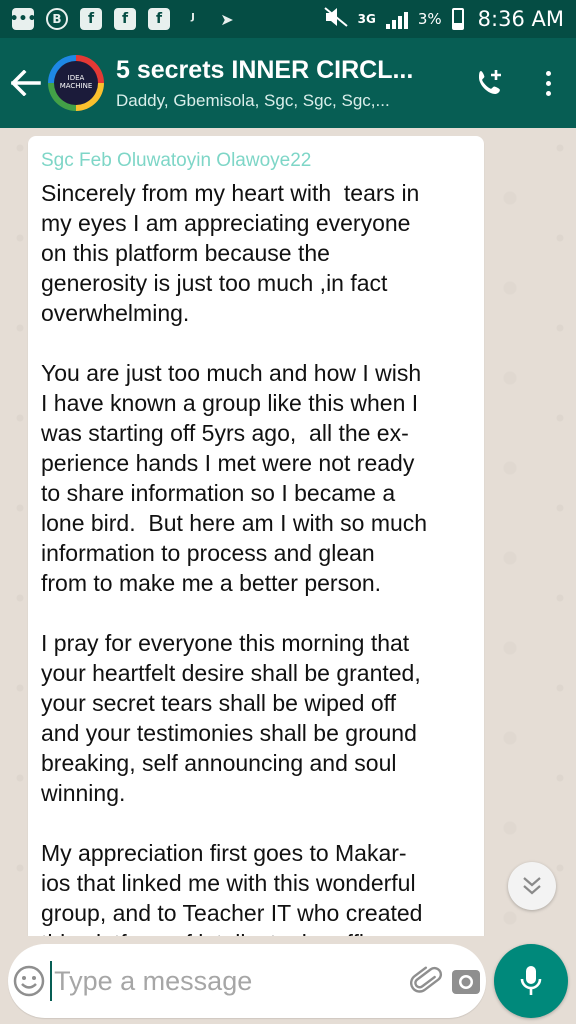  I want to click on more-vert-icon, so click(548, 83).